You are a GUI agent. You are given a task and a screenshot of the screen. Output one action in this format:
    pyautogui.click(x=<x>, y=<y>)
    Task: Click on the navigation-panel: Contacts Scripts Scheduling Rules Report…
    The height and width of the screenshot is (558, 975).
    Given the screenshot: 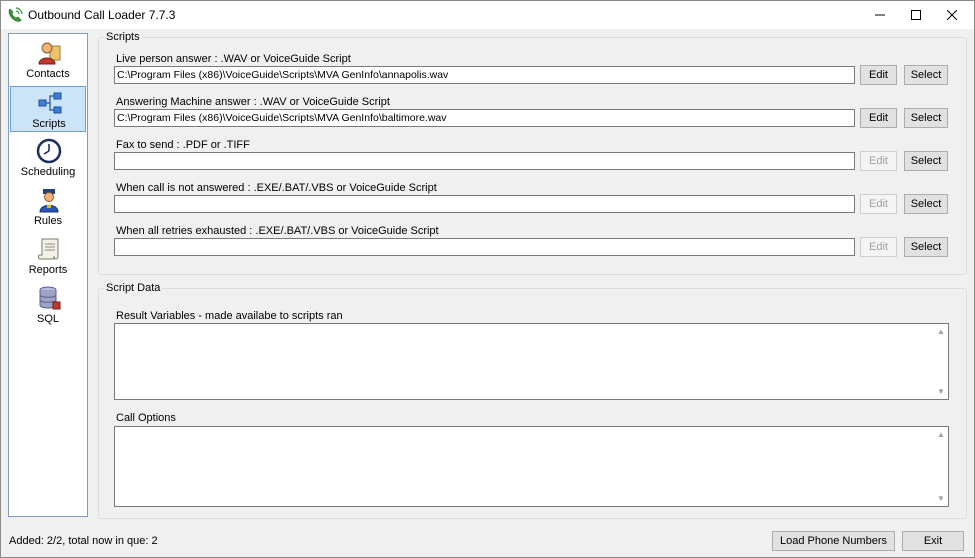 What is the action you would take?
    pyautogui.click(x=48, y=275)
    